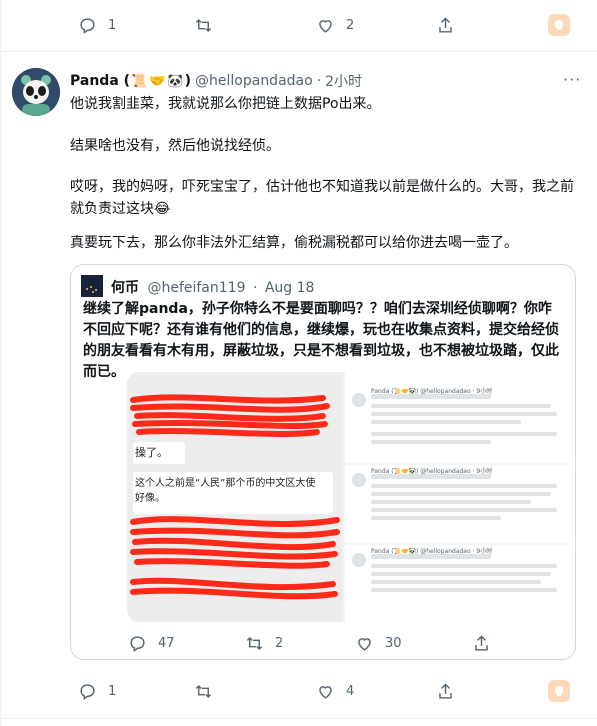  Describe the element at coordinates (298, 691) in the screenshot. I see `tweet-action-bar: 1 4` at that location.